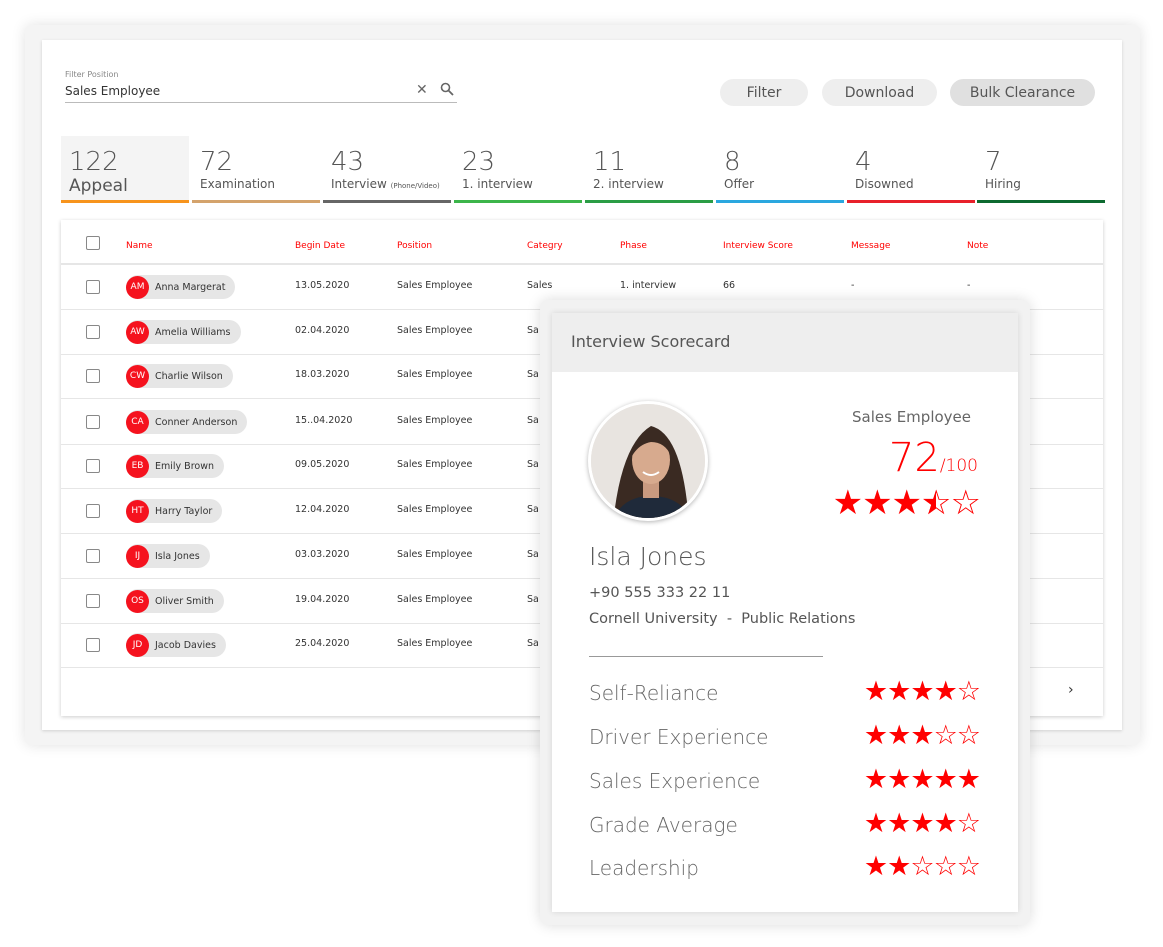  Describe the element at coordinates (879, 92) in the screenshot. I see `download-button: Download` at that location.